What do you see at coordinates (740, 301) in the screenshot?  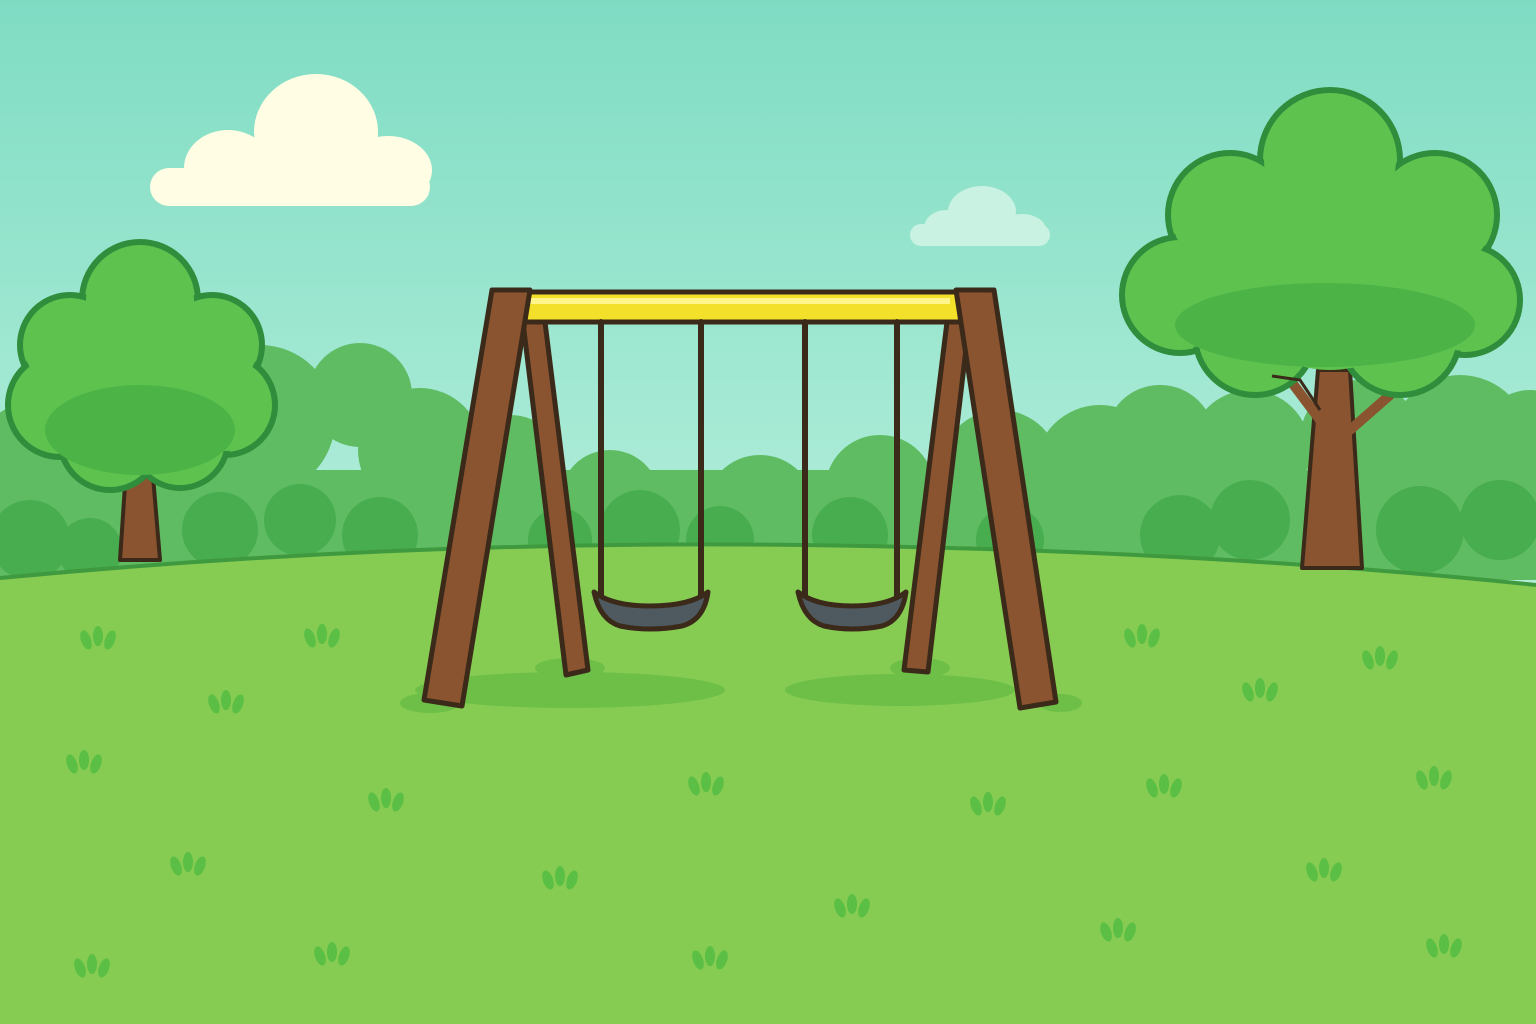 I see `swing-top-bar-highlight` at bounding box center [740, 301].